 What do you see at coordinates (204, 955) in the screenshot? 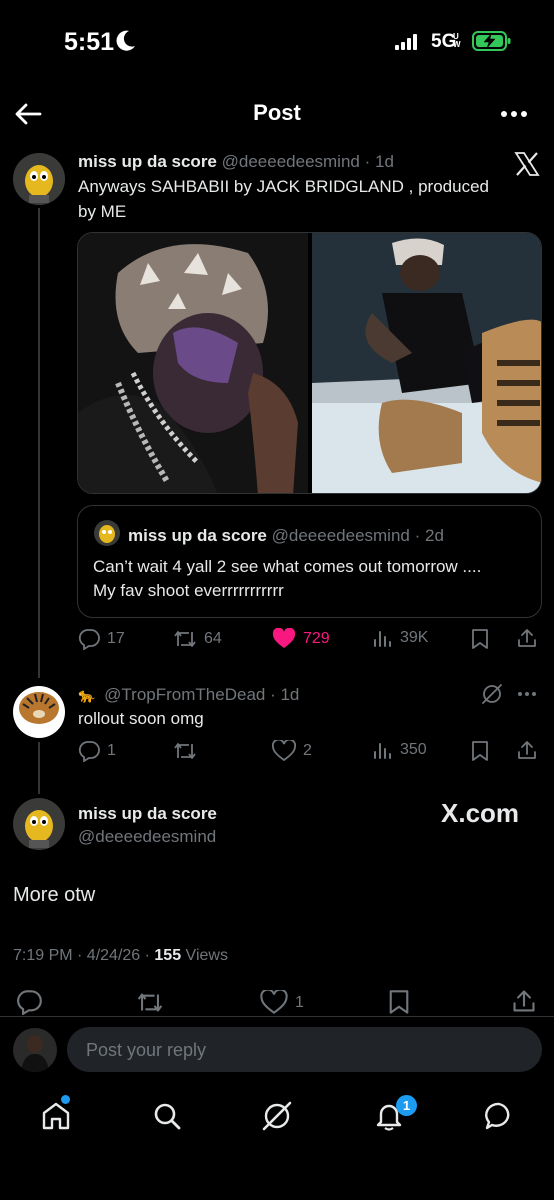
I see `views-label: Views` at bounding box center [204, 955].